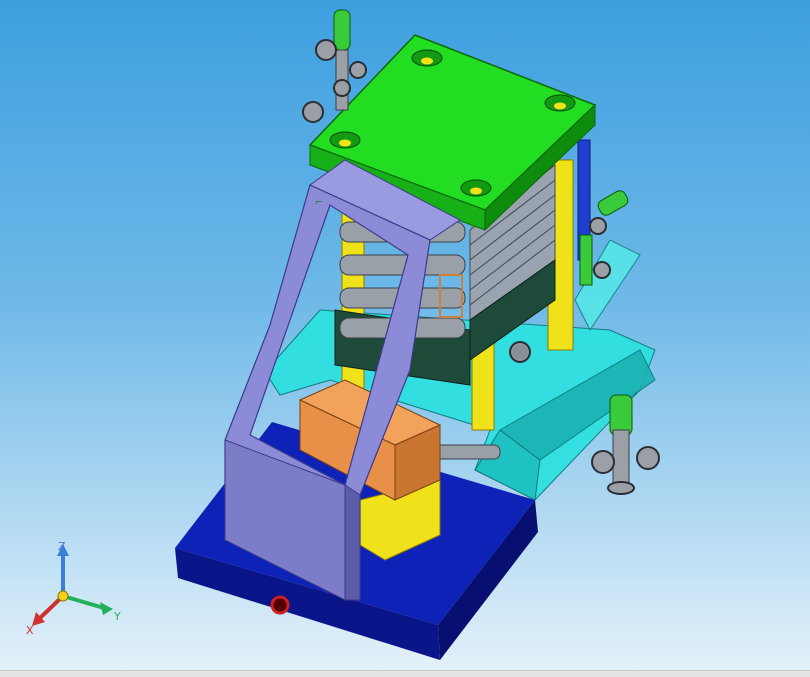  What do you see at coordinates (30, 630) in the screenshot?
I see `x-axis-label: X` at bounding box center [30, 630].